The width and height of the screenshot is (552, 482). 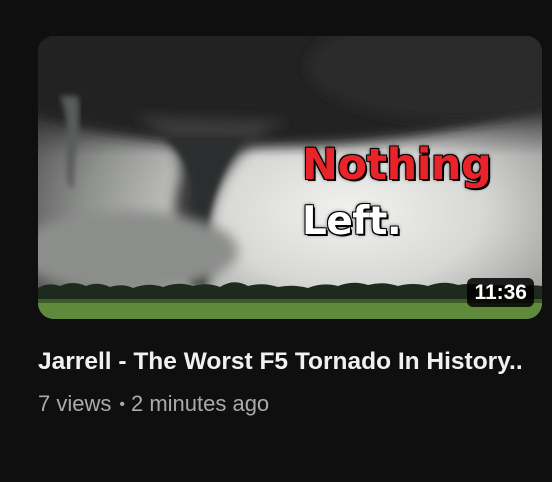 What do you see at coordinates (500, 292) in the screenshot?
I see `duration-badge: 11:36` at bounding box center [500, 292].